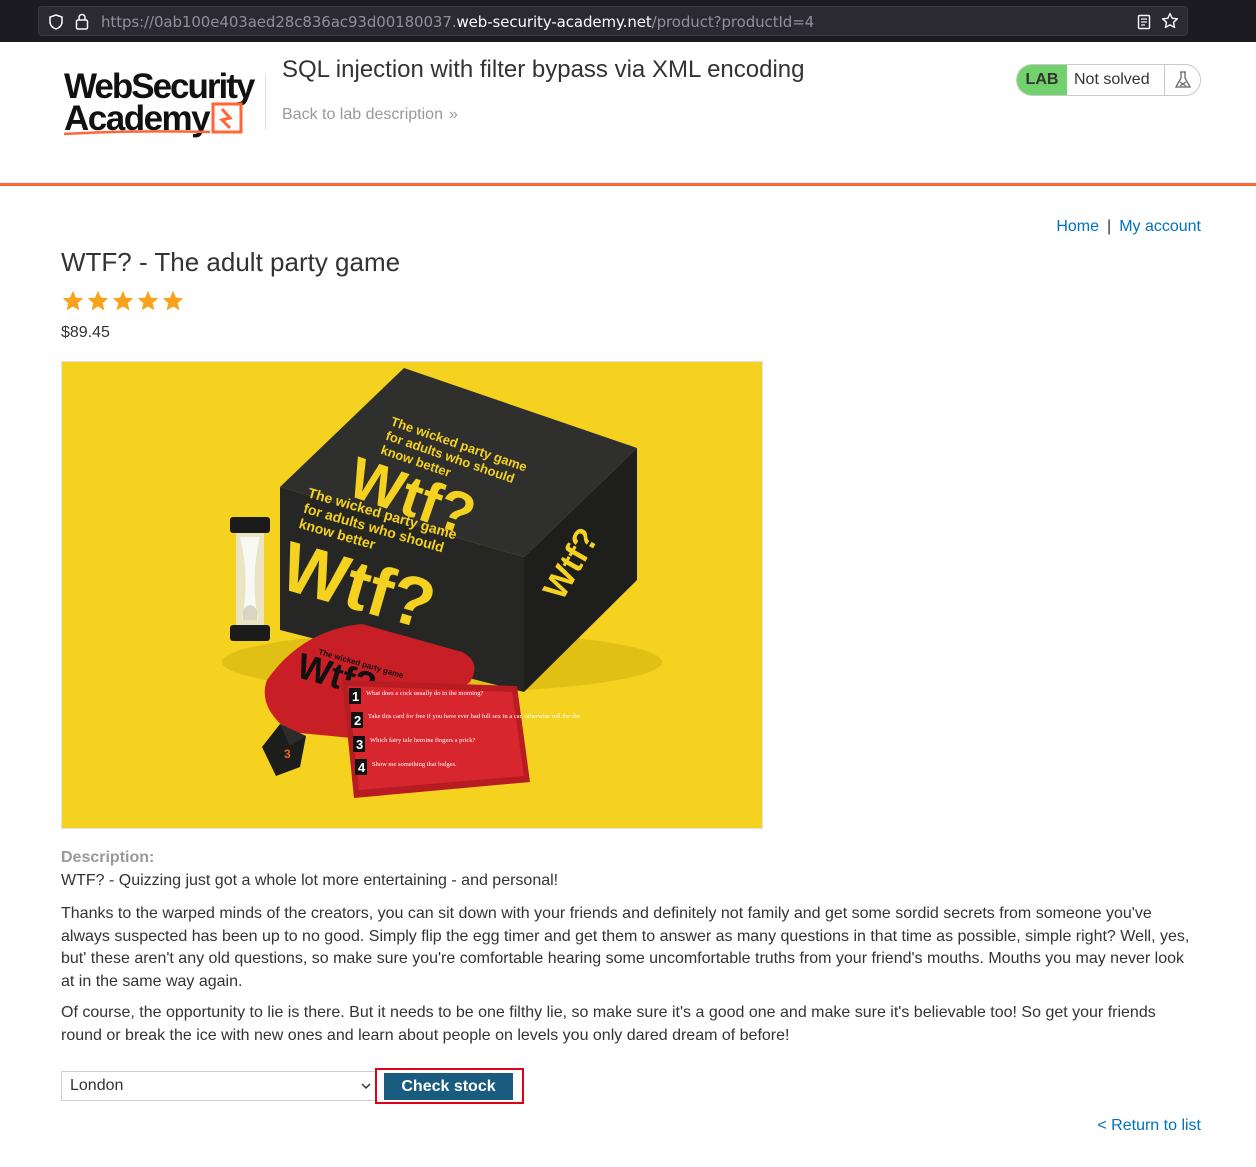 The image size is (1256, 1167). Describe the element at coordinates (355, 696) in the screenshot. I see `svg-text: 1` at that location.